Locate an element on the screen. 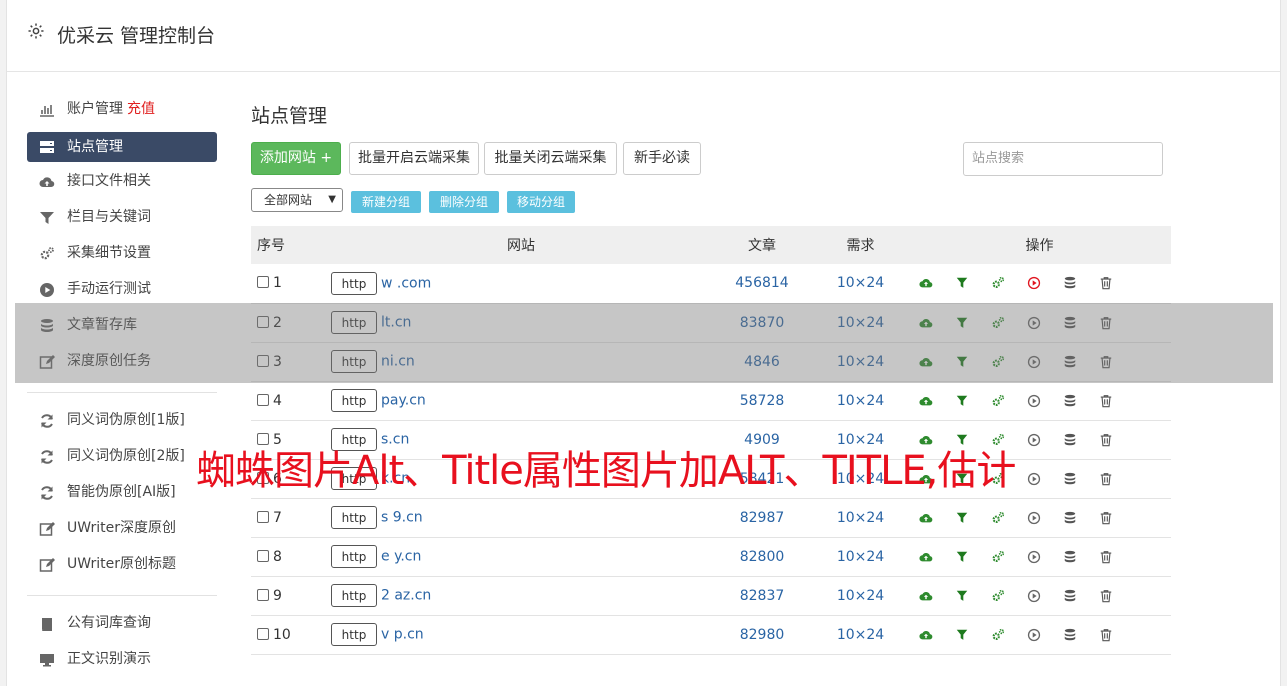 This screenshot has width=1287, height=686. sidebar-item: UWriter原创标题 is located at coordinates (122, 567).